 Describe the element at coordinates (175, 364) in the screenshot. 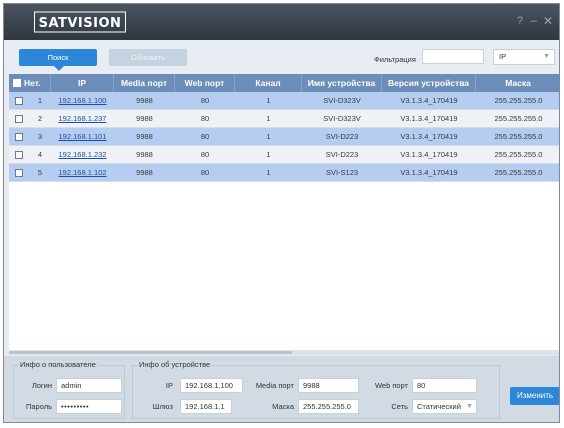

I see `device-info-legend: Инфо об устройстве` at that location.